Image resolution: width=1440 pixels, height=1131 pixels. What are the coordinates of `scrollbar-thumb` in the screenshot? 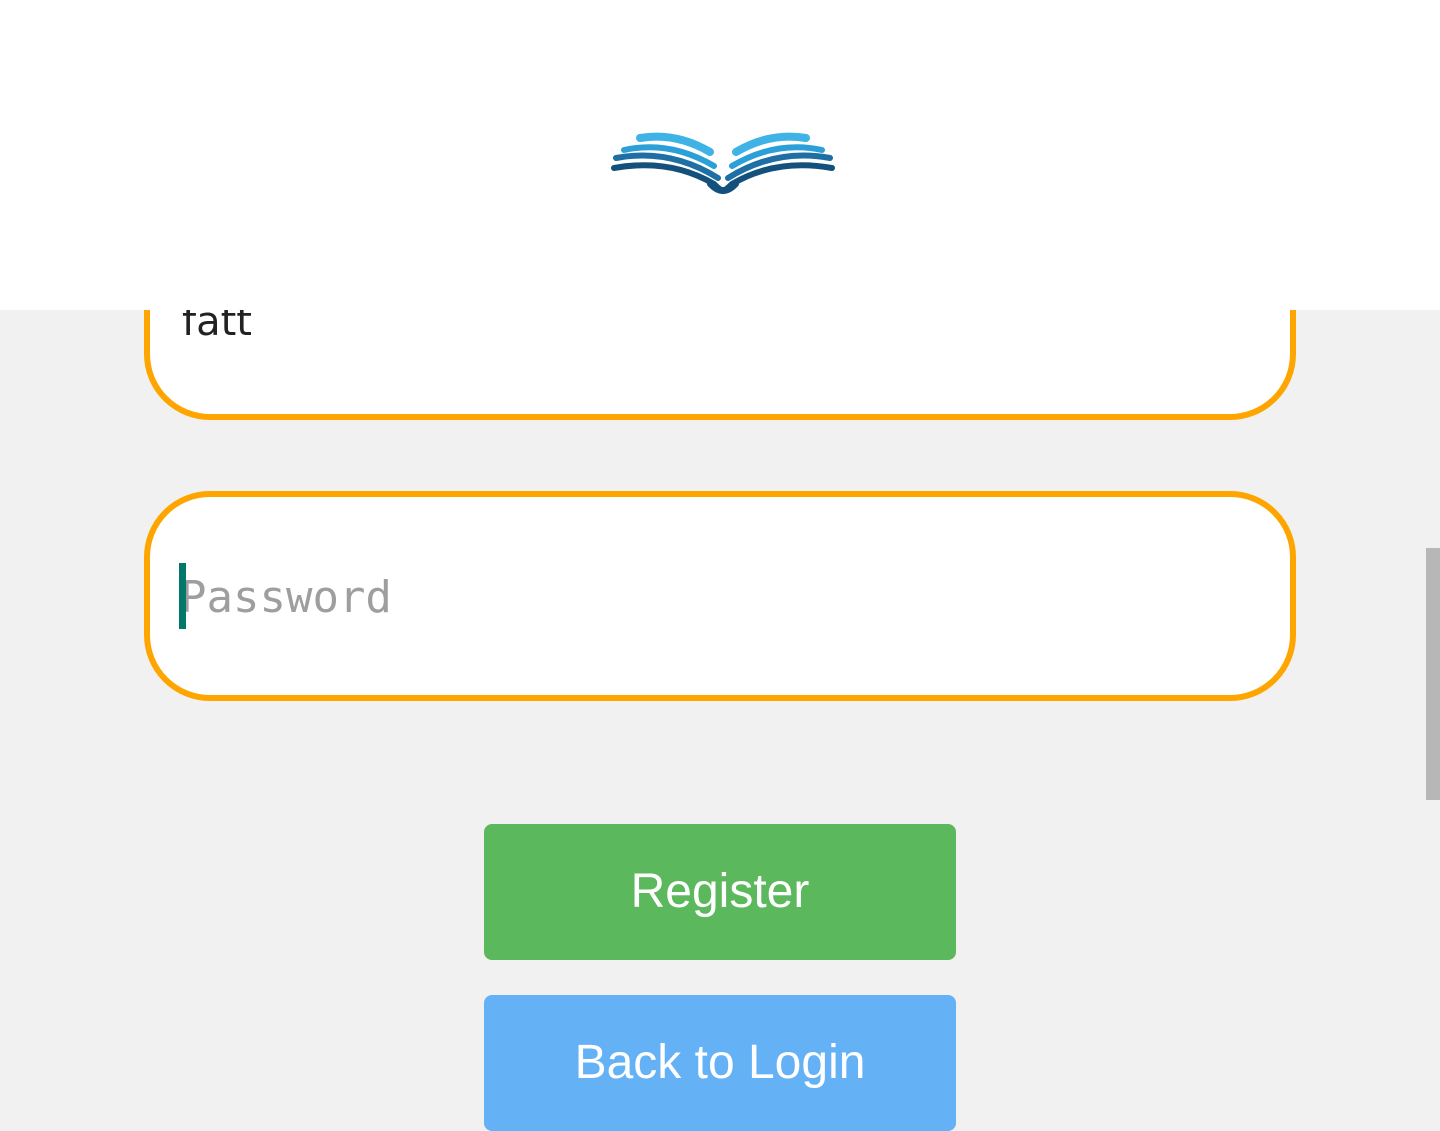 It's located at (1433, 674).